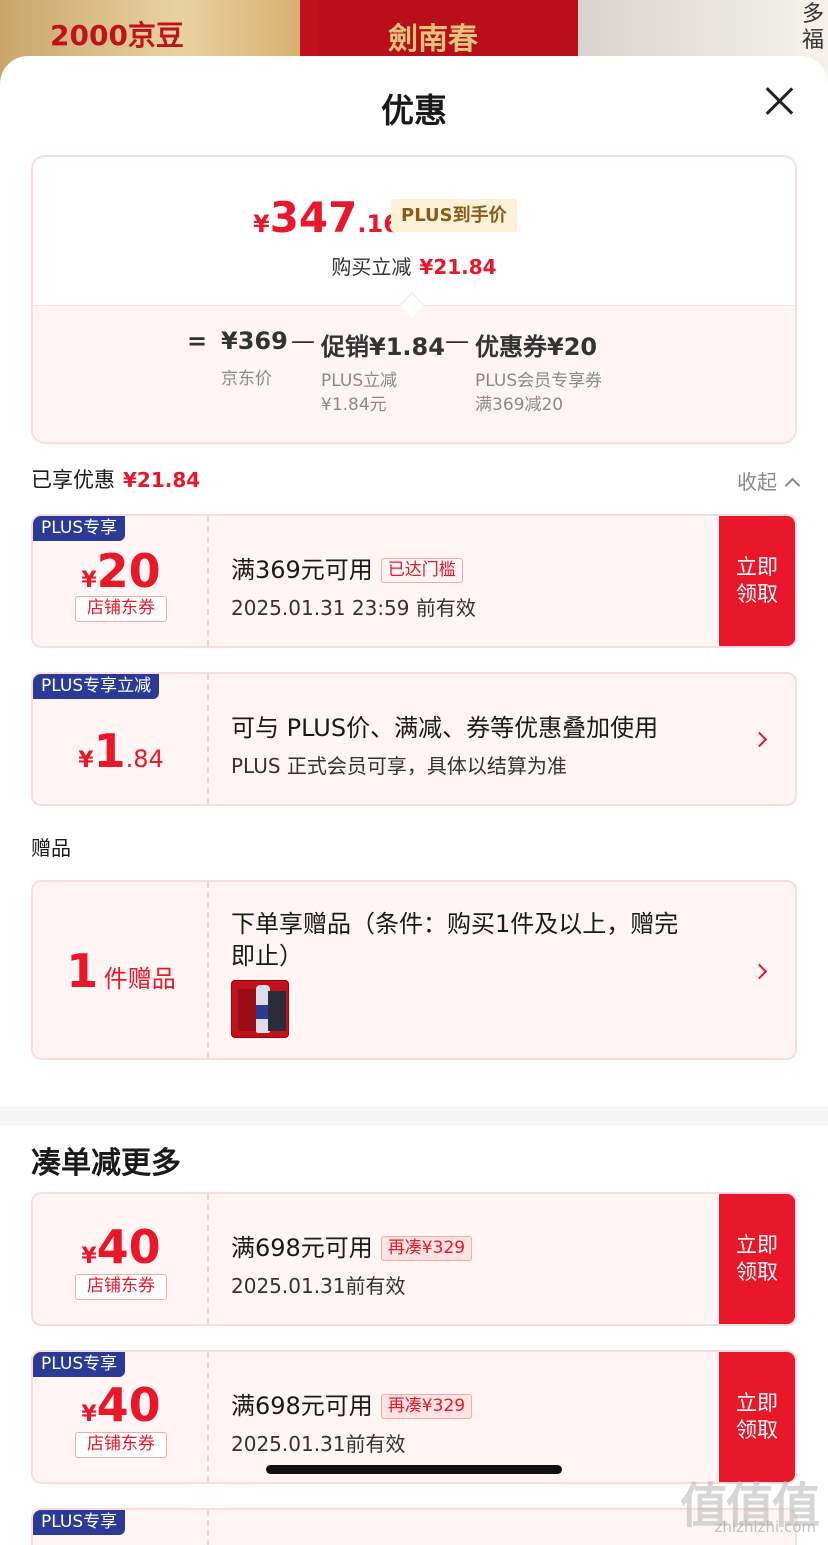 Image resolution: width=828 pixels, height=1545 pixels. What do you see at coordinates (106, 1163) in the screenshot?
I see `more-discount-title: 凑单减更多` at bounding box center [106, 1163].